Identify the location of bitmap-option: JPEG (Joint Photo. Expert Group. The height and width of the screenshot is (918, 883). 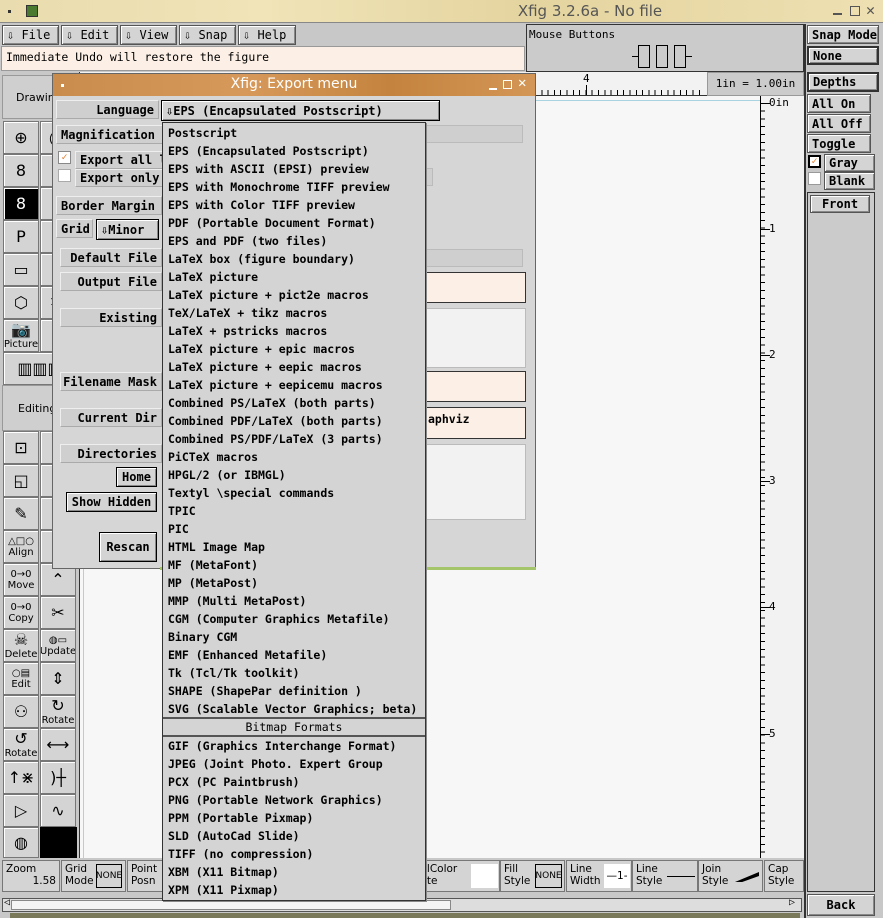
(294, 764).